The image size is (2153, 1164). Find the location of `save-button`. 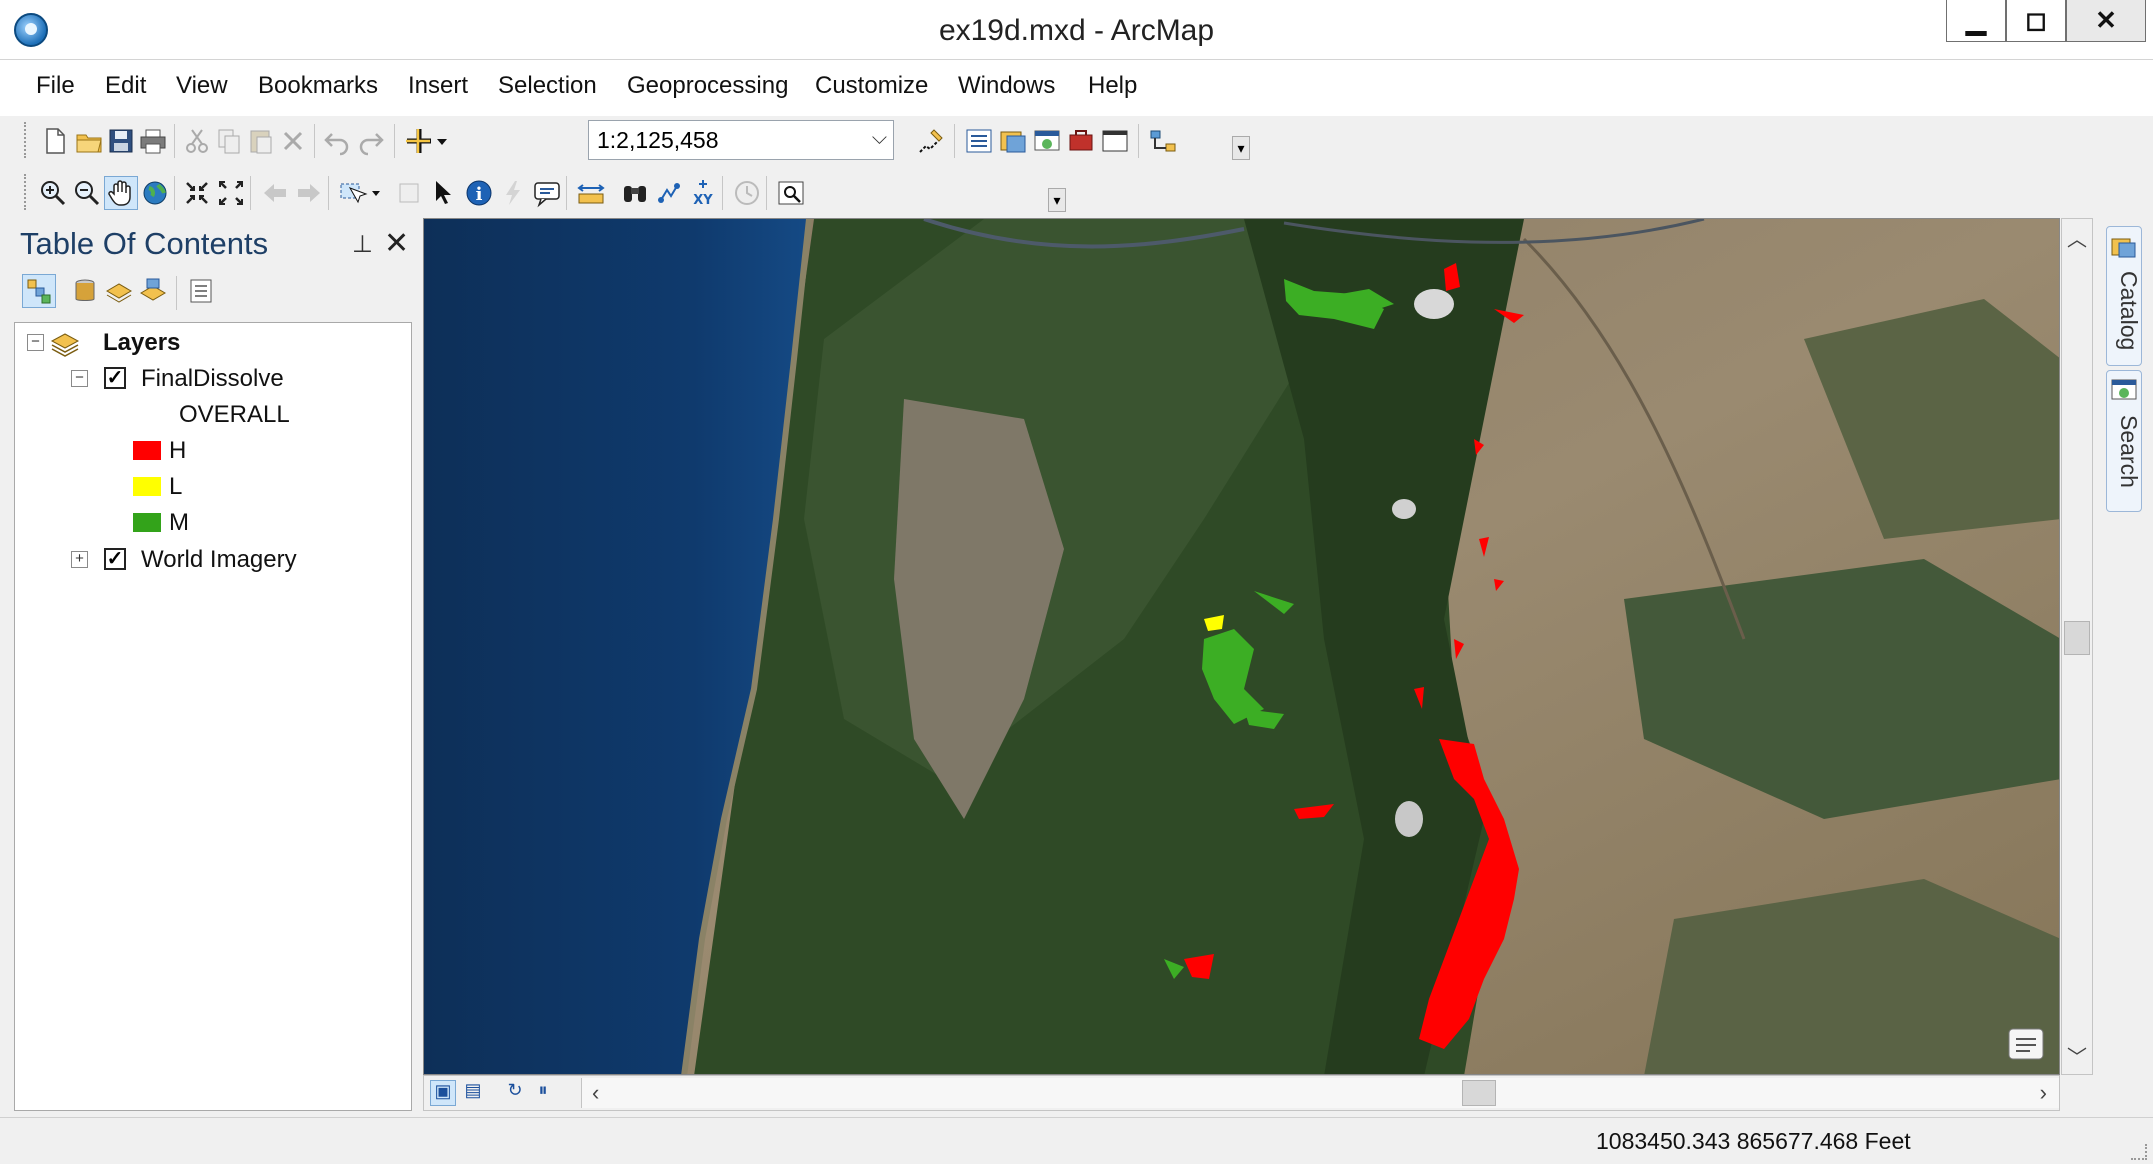

save-button is located at coordinates (121, 141).